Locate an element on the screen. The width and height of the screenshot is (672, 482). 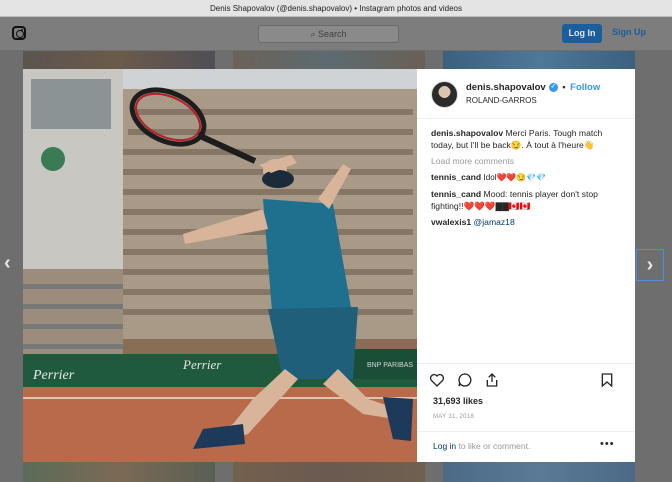
follow-button: Follow is located at coordinates (585, 87).